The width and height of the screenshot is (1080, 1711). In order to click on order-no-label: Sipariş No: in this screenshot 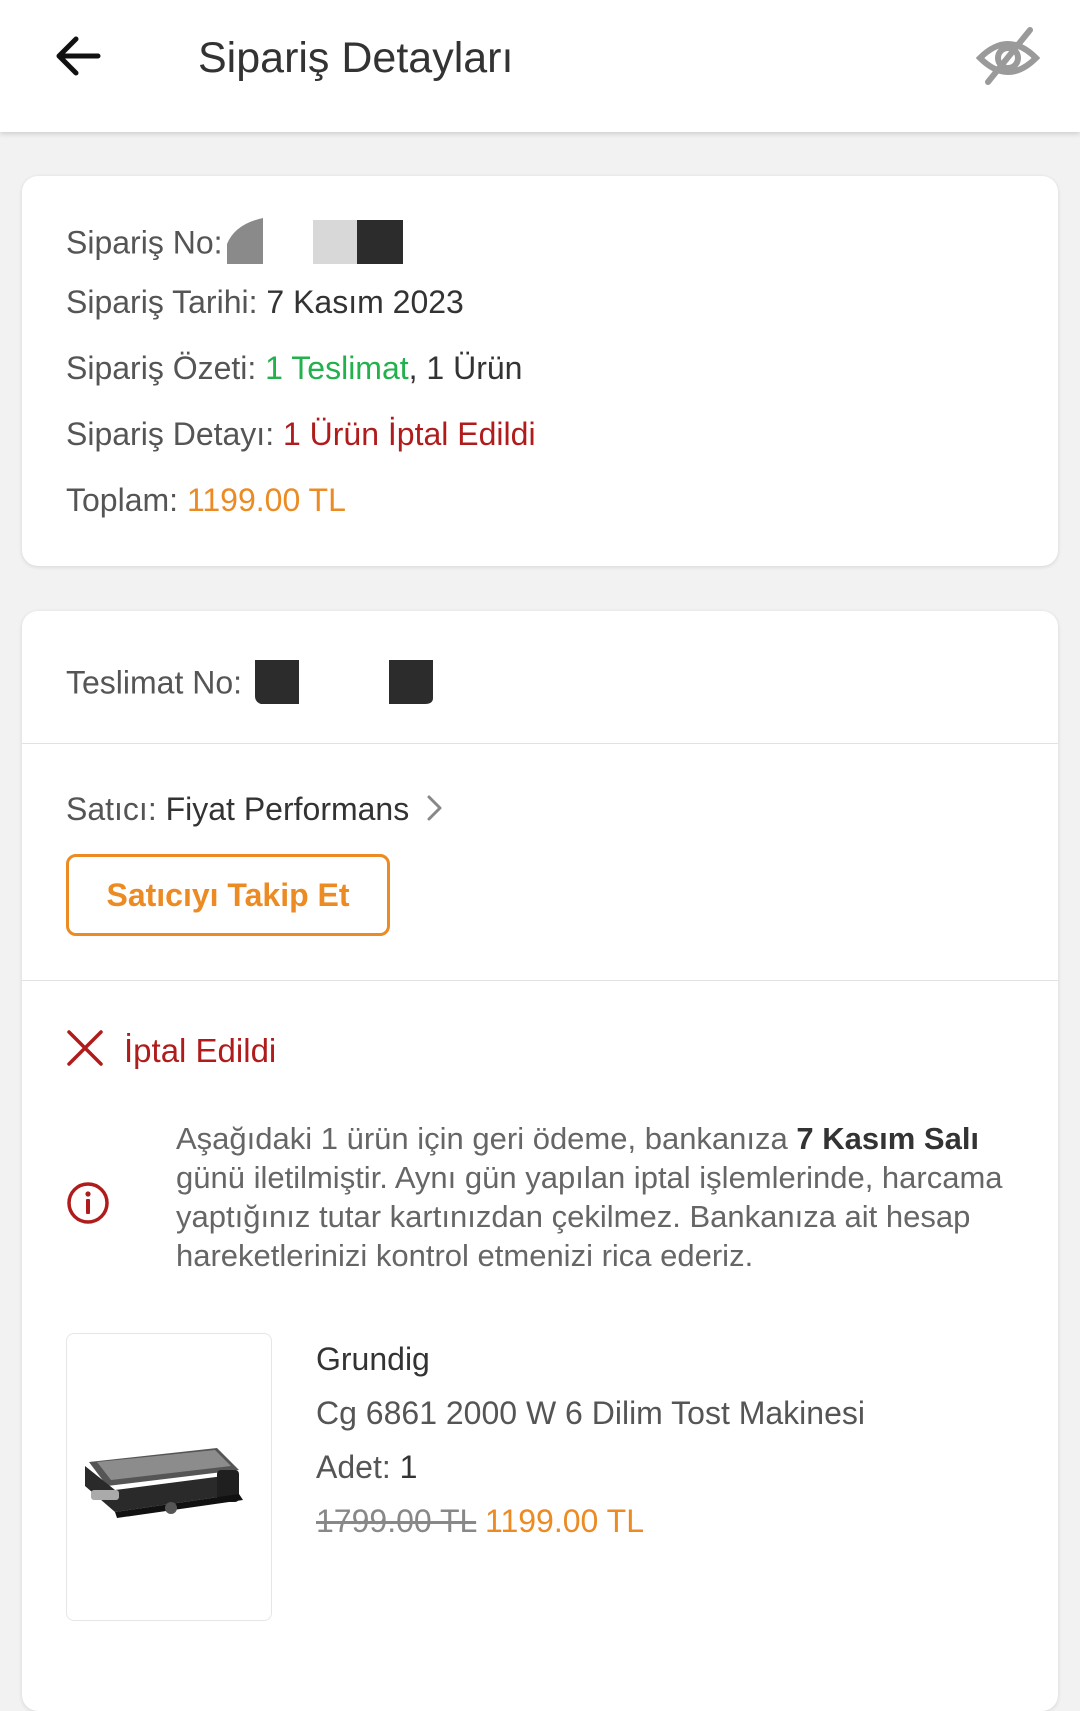, I will do `click(144, 242)`.